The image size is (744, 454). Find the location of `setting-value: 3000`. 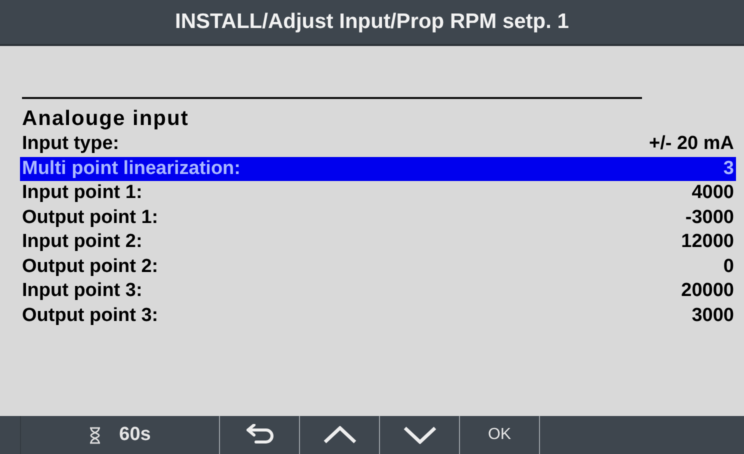

setting-value: 3000 is located at coordinates (713, 316).